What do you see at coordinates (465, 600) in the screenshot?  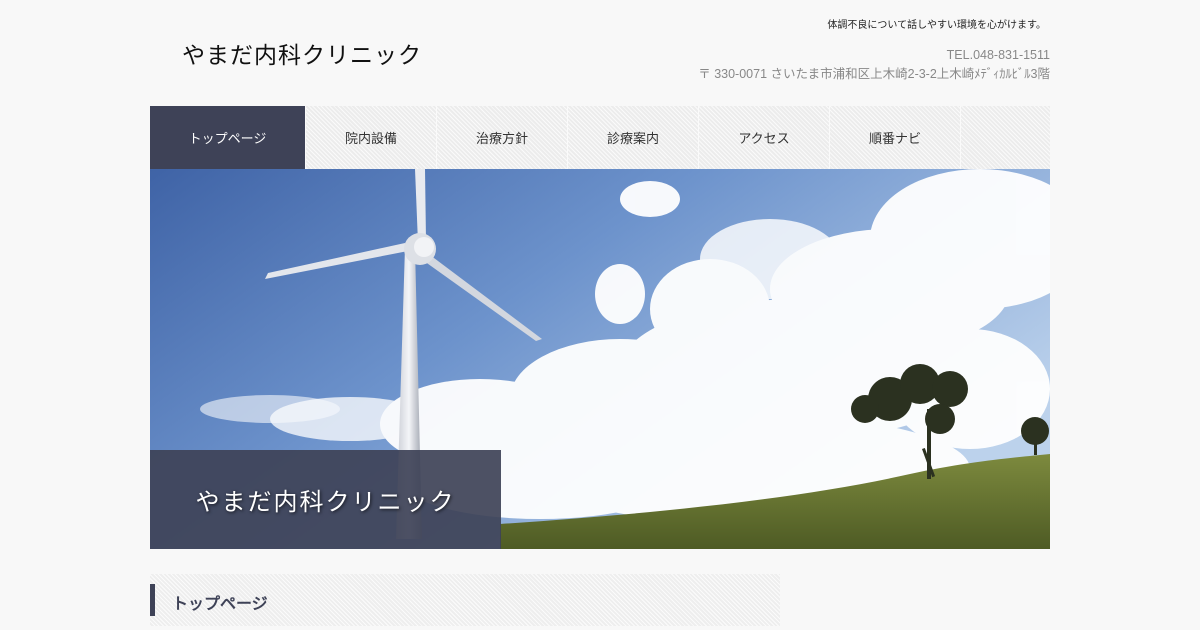 I see `section-heading: トップページ` at bounding box center [465, 600].